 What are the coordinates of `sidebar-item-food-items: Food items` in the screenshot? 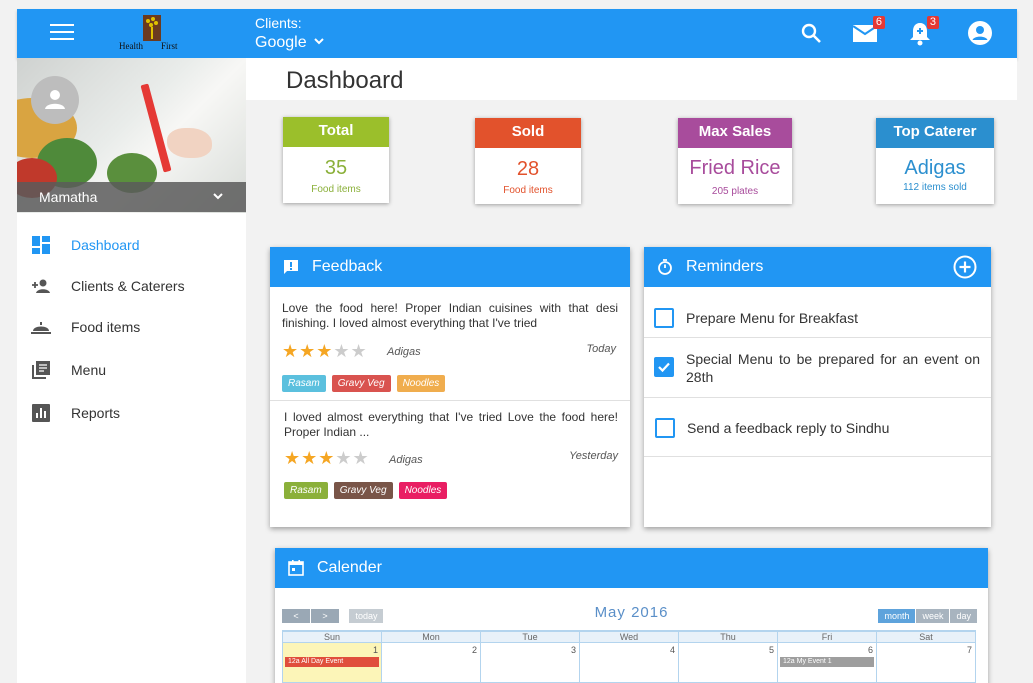 It's located at (131, 326).